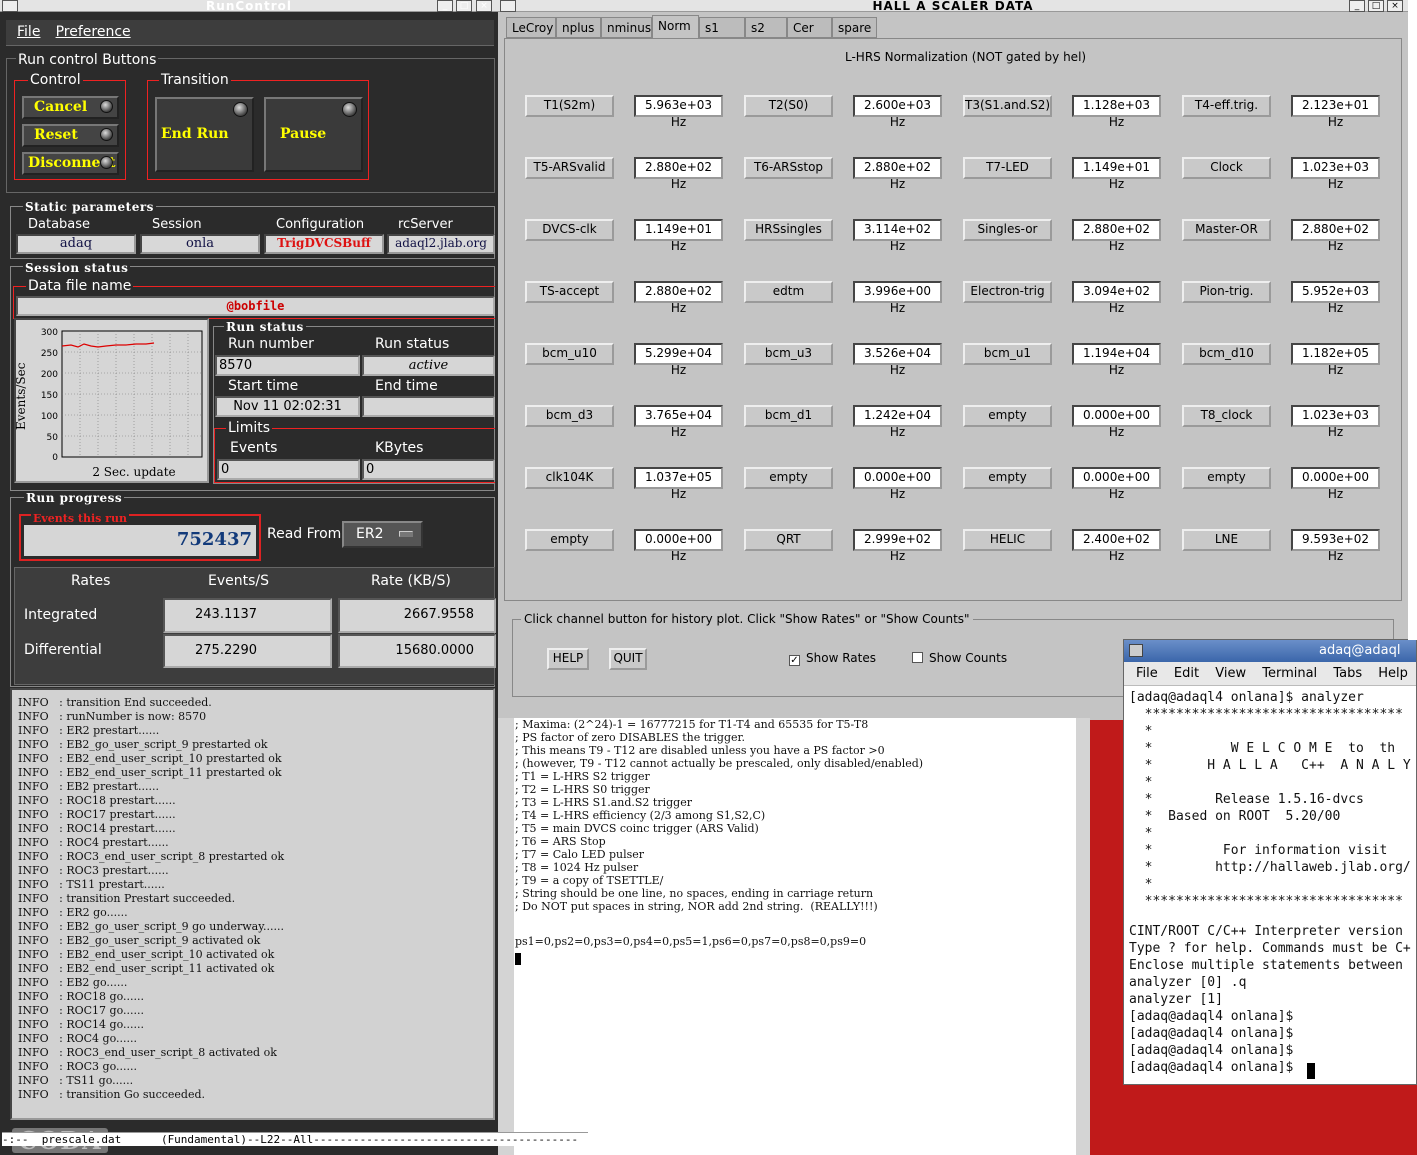  Describe the element at coordinates (1007, 354) in the screenshot. I see `channel-button: bcm_u1` at that location.